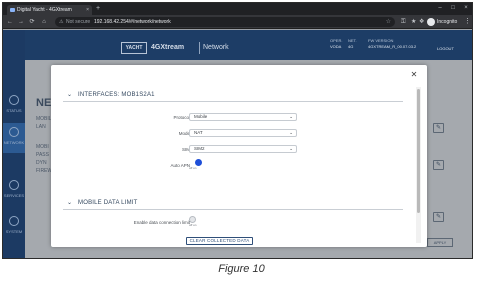 The width and height of the screenshot is (483, 281). What do you see at coordinates (445, 49) in the screenshot?
I see `logout-link: LOGOUT` at bounding box center [445, 49].